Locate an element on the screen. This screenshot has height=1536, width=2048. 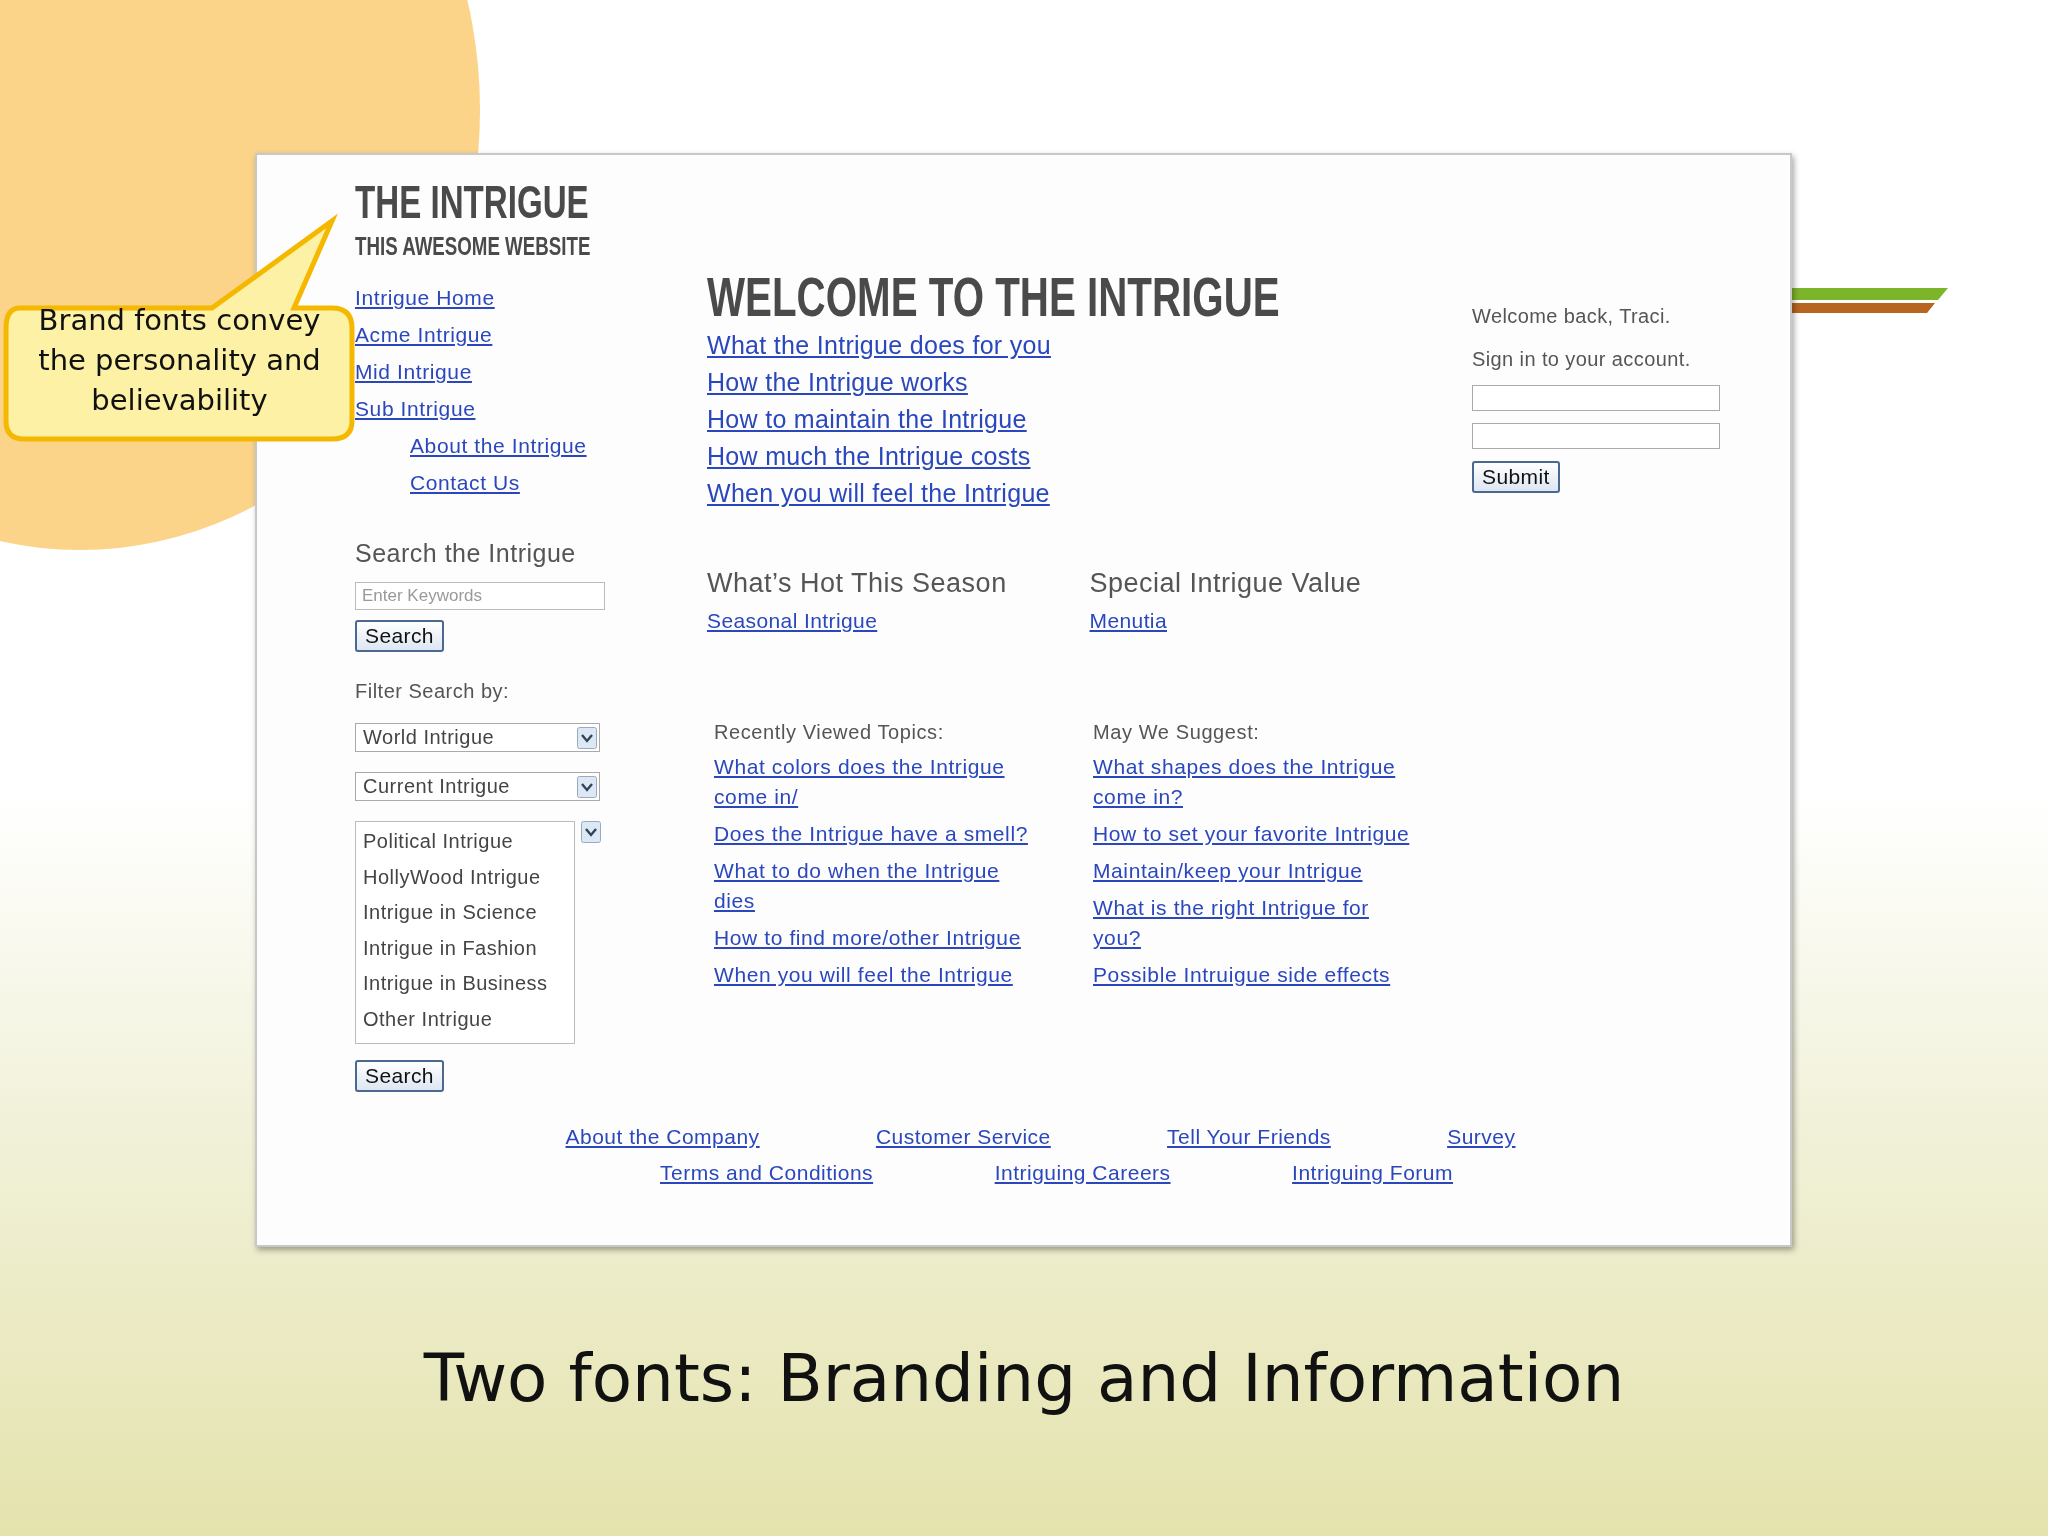
link: Intriguing Careers is located at coordinates (1082, 1173).